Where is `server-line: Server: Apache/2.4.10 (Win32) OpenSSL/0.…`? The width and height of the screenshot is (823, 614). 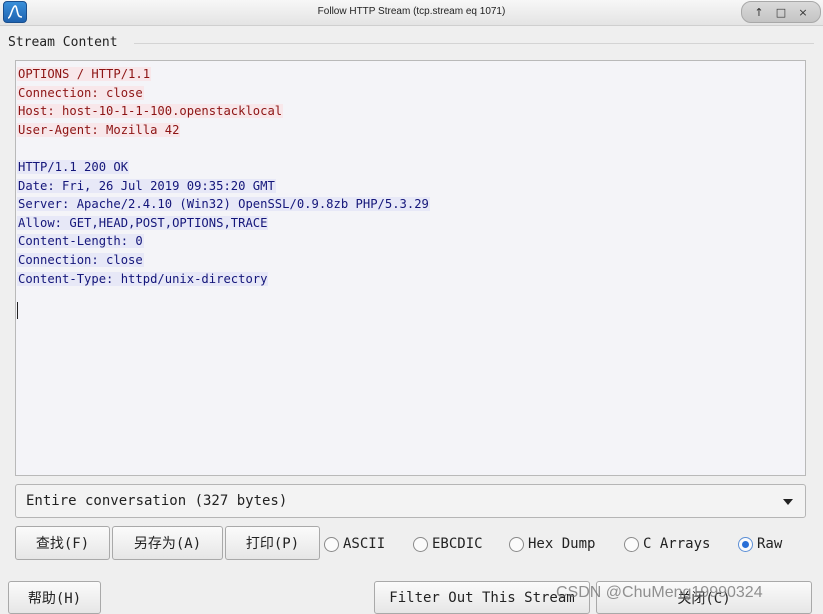
server-line: Server: Apache/2.4.10 (Win32) OpenSSL/0.… is located at coordinates (223, 204).